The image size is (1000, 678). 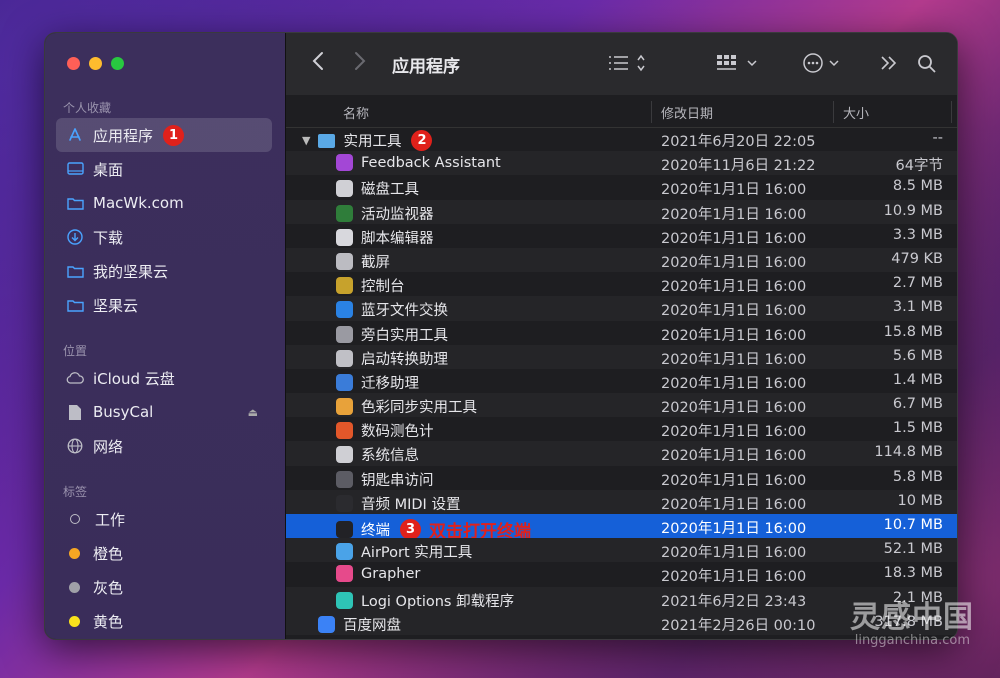 I want to click on sidebar-item-network: 网络, so click(x=164, y=446).